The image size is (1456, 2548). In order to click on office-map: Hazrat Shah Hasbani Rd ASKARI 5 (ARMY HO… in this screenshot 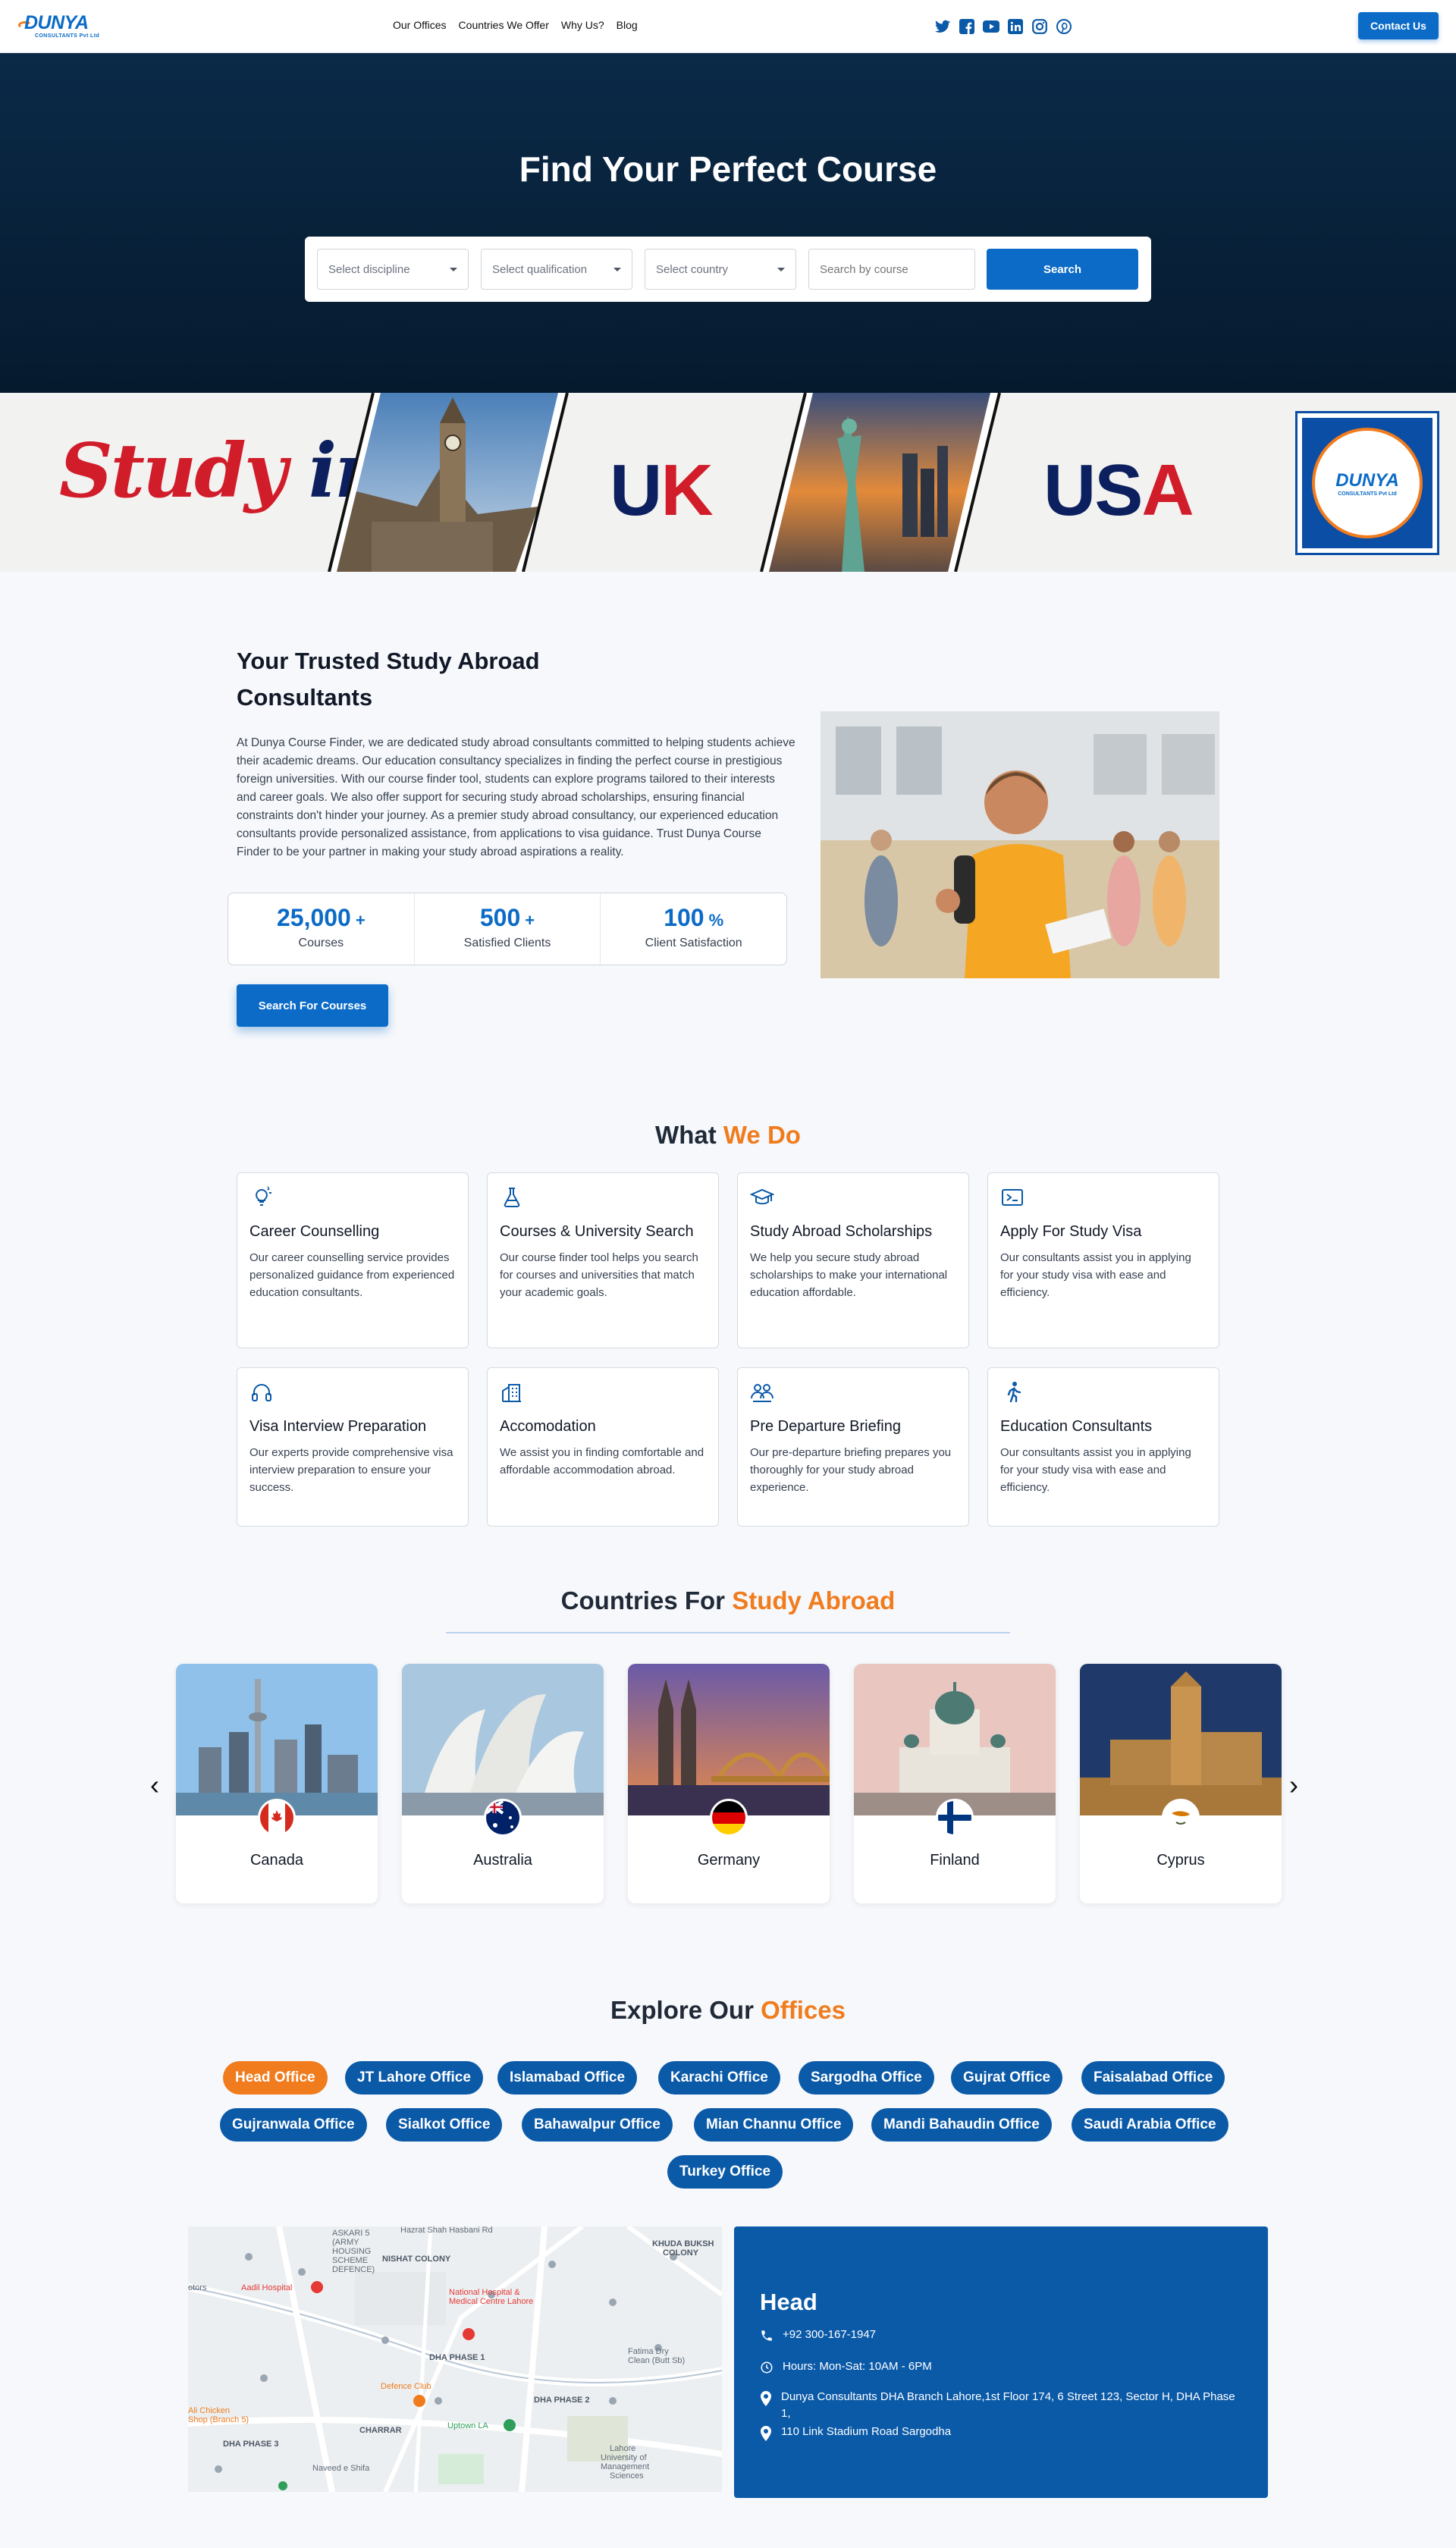, I will do `click(455, 2359)`.